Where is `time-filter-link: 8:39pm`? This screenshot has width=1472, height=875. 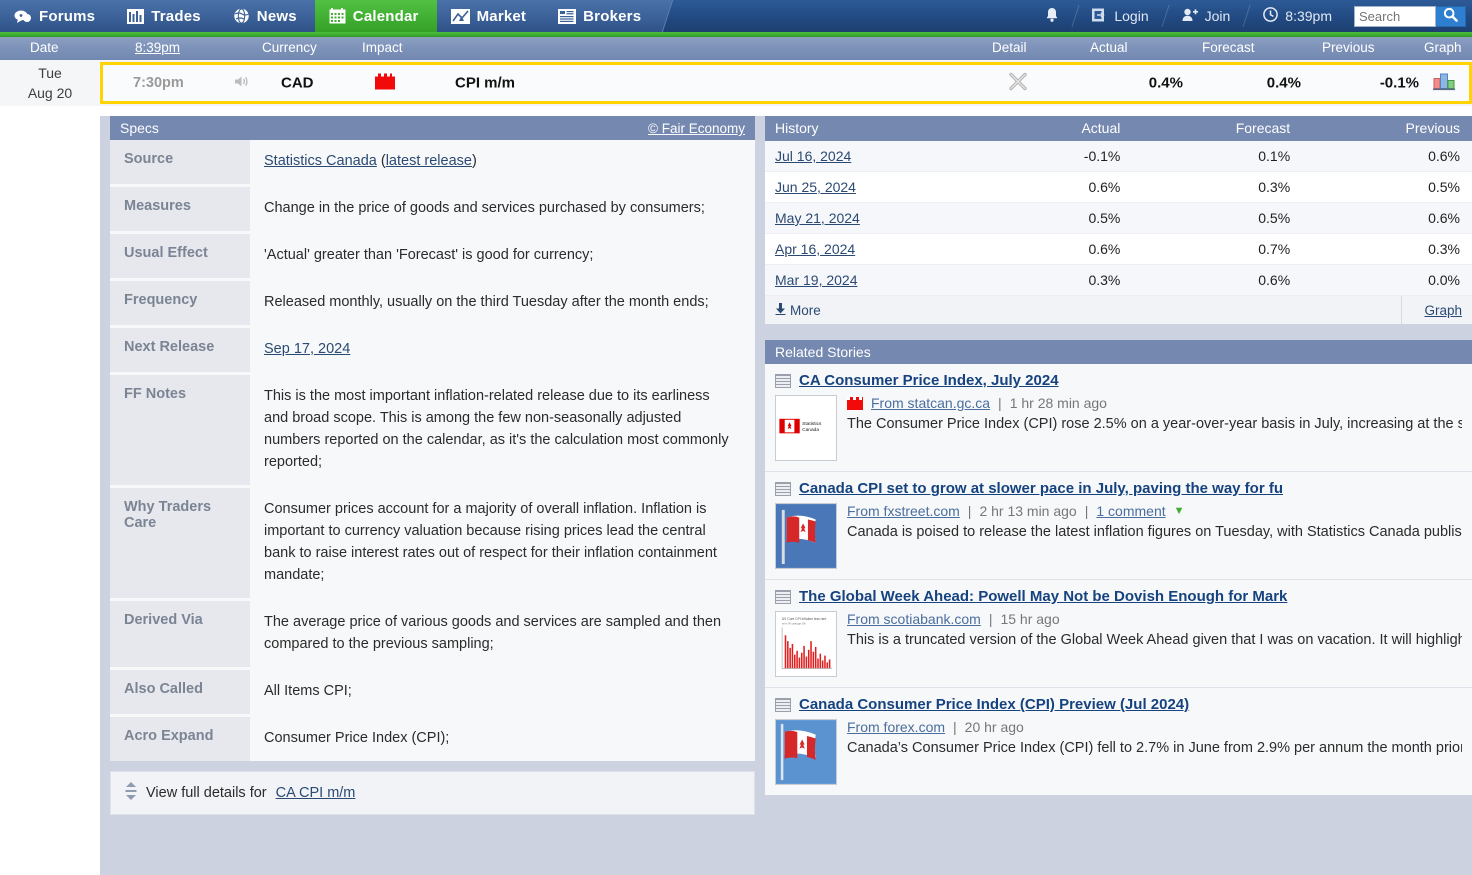
time-filter-link: 8:39pm is located at coordinates (157, 47).